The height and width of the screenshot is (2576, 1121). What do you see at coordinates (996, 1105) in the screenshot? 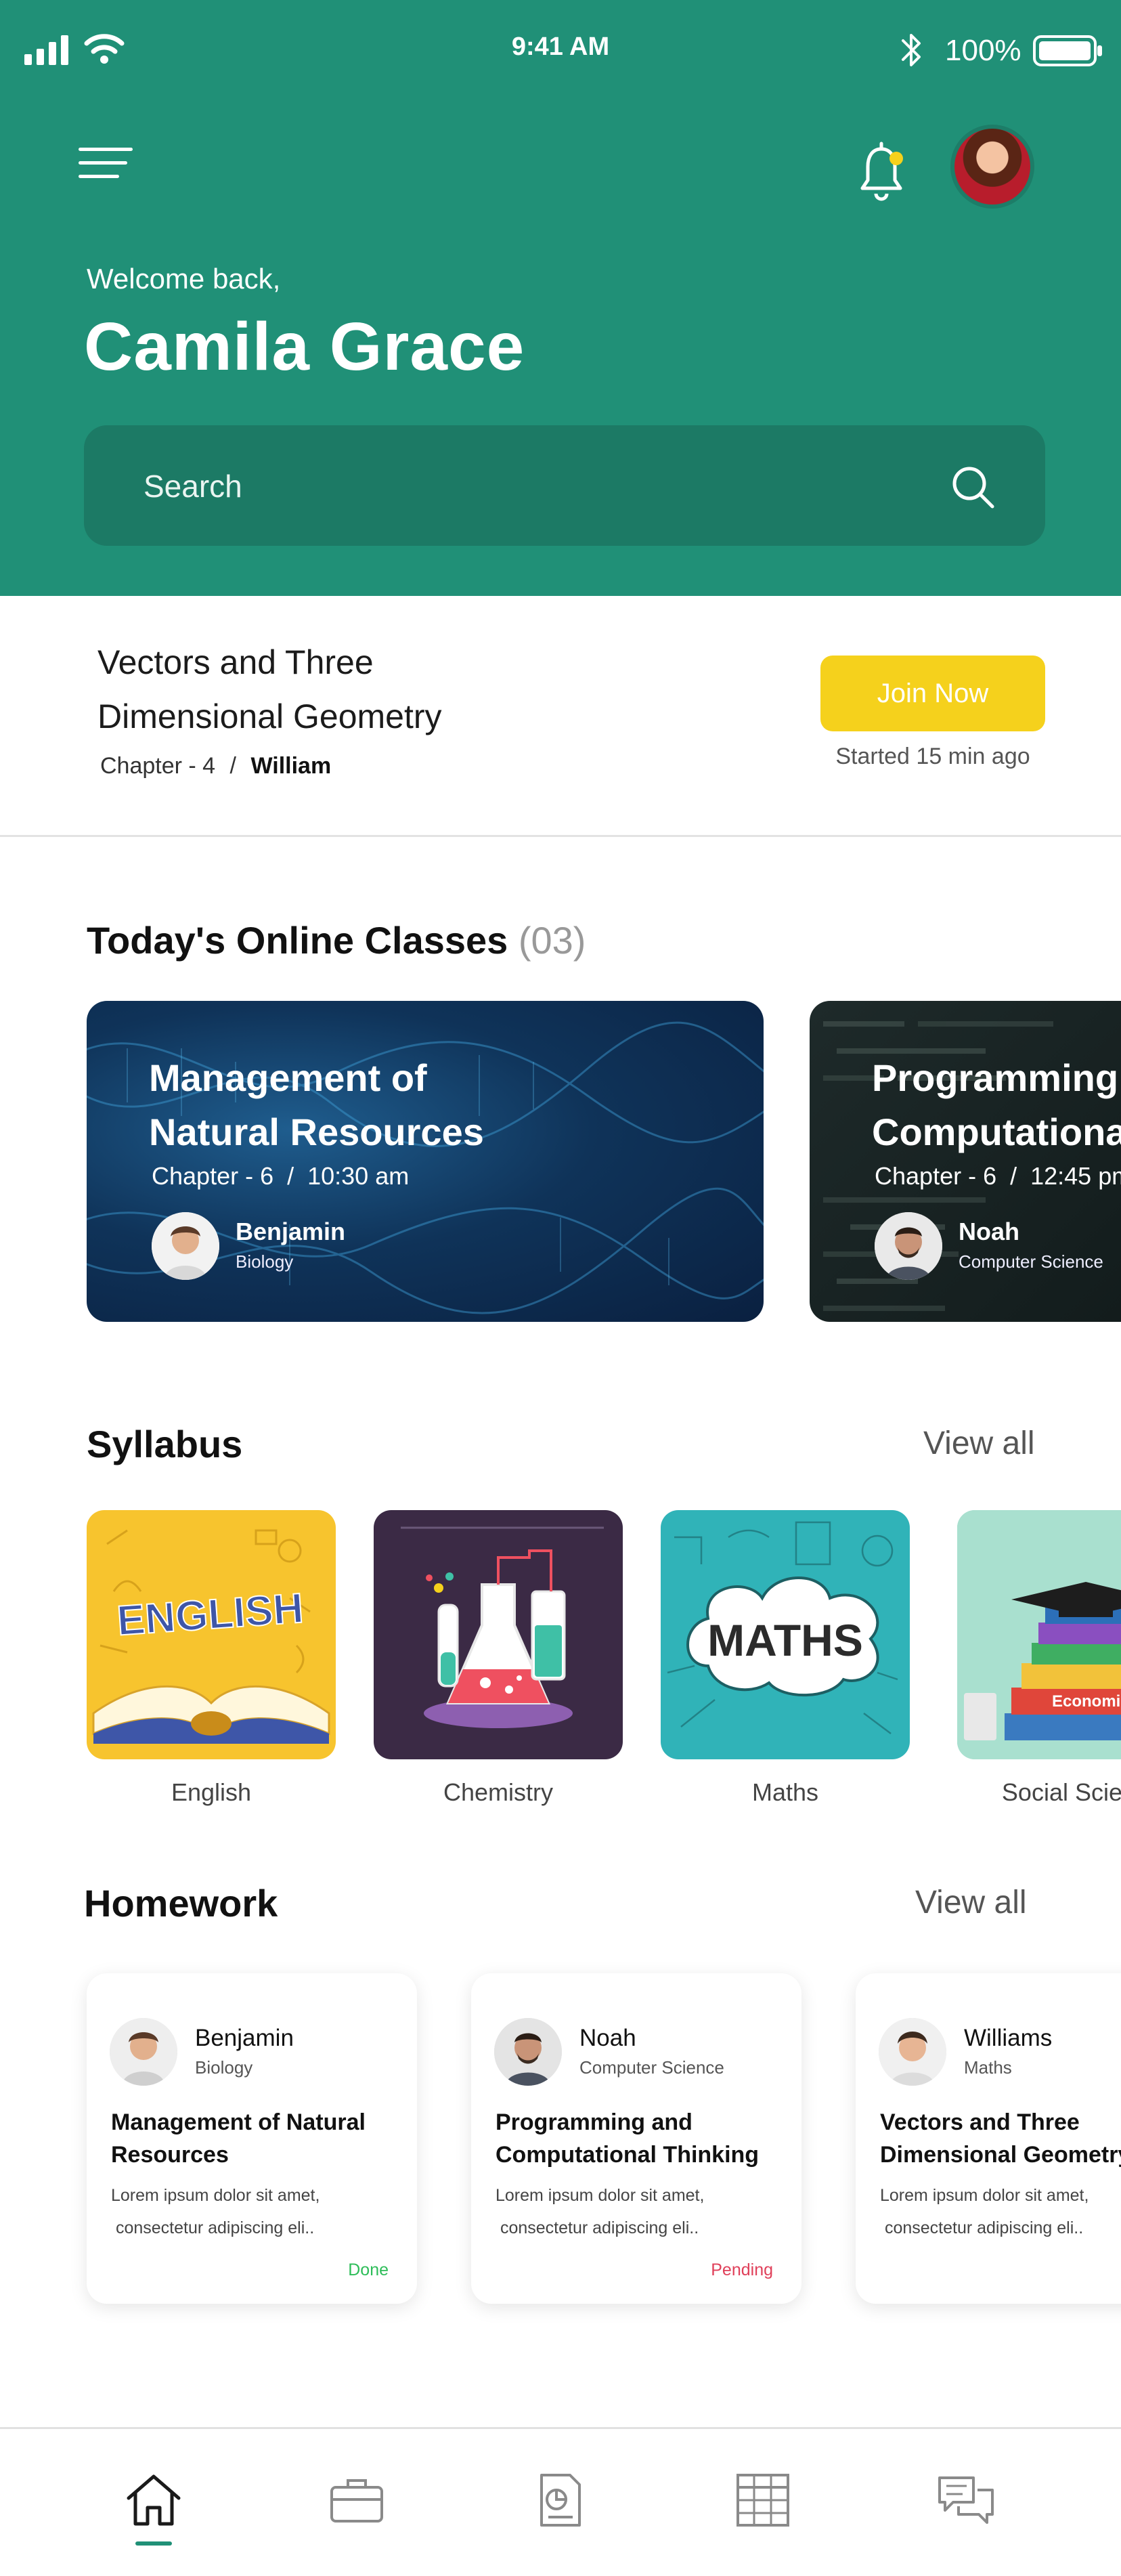
I see `class-card-title: Programming and Computational` at bounding box center [996, 1105].